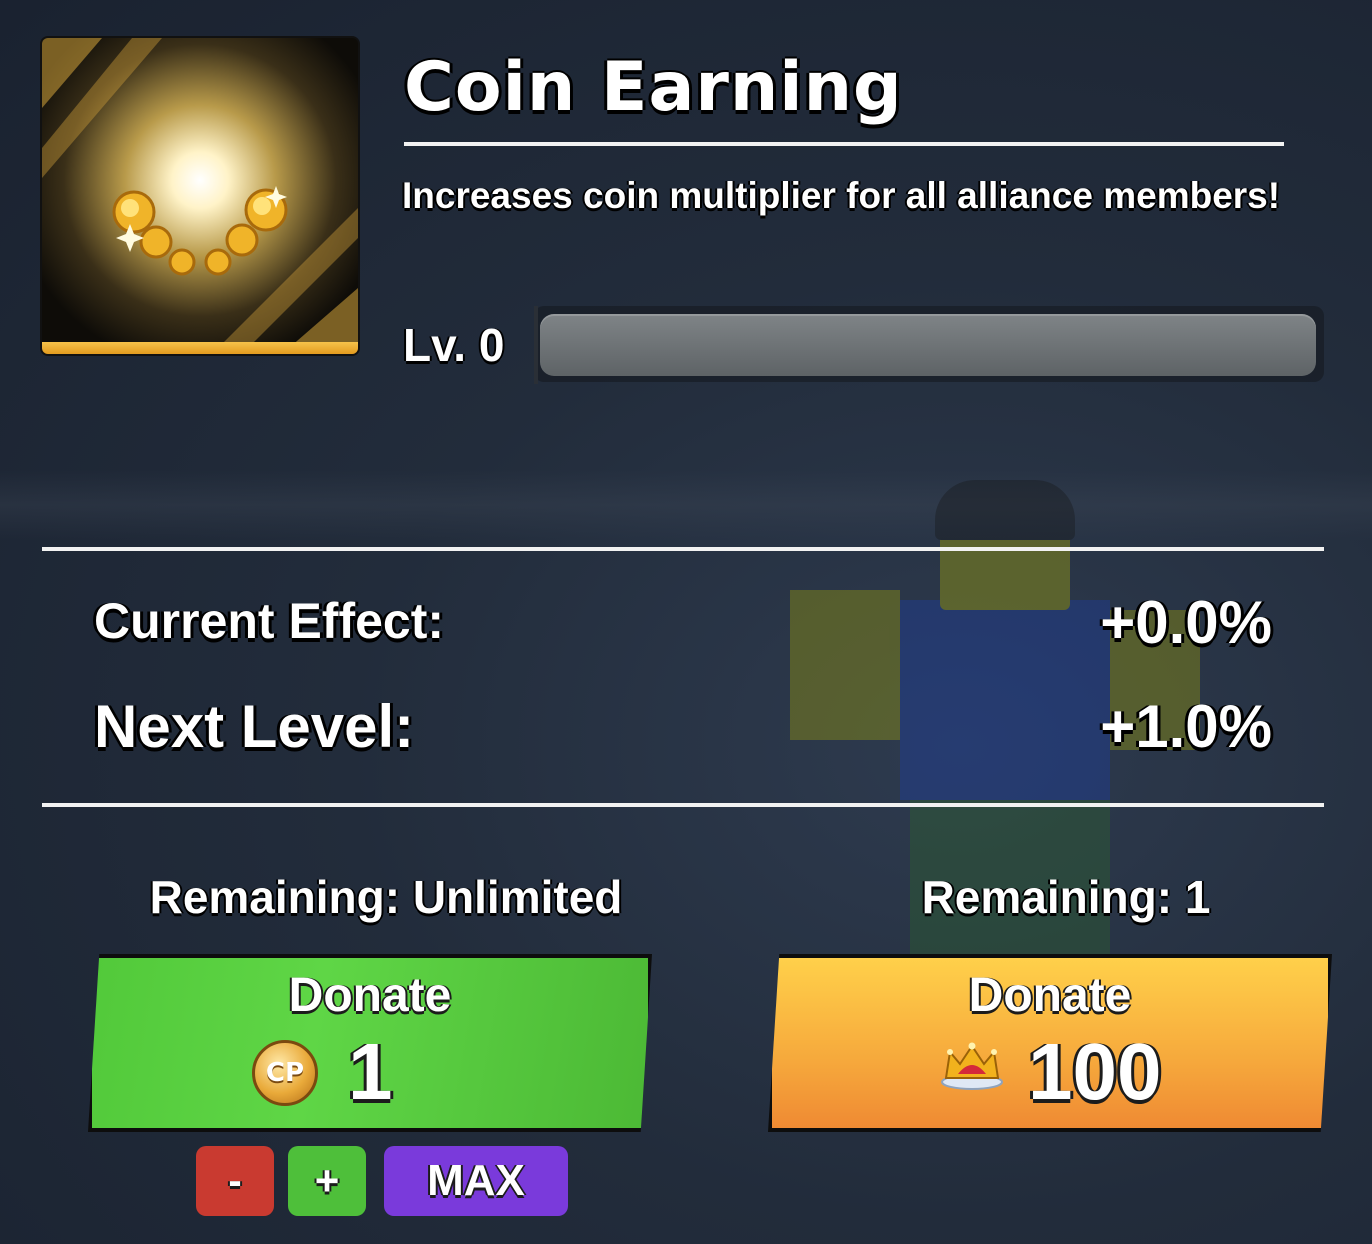 Image resolution: width=1372 pixels, height=1244 pixels. I want to click on coins-burst-icon, so click(200, 196).